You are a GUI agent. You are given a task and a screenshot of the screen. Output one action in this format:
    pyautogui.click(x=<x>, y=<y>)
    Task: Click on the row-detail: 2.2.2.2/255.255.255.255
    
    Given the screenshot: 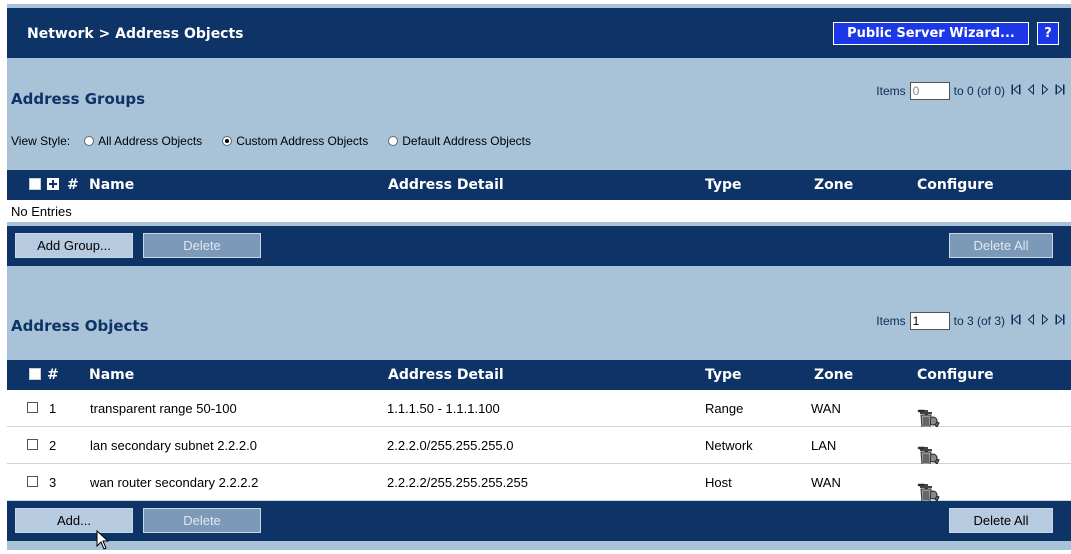 What is the action you would take?
    pyautogui.click(x=457, y=482)
    